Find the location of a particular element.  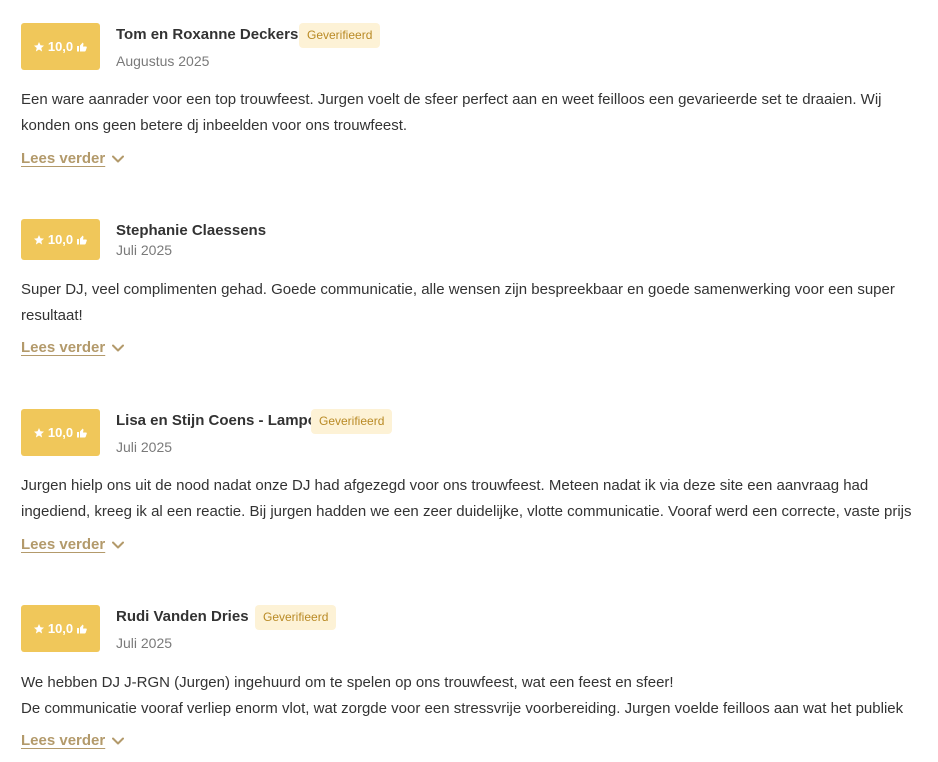

reviewer-name: Tom en Roxanne Deckers is located at coordinates (207, 34).